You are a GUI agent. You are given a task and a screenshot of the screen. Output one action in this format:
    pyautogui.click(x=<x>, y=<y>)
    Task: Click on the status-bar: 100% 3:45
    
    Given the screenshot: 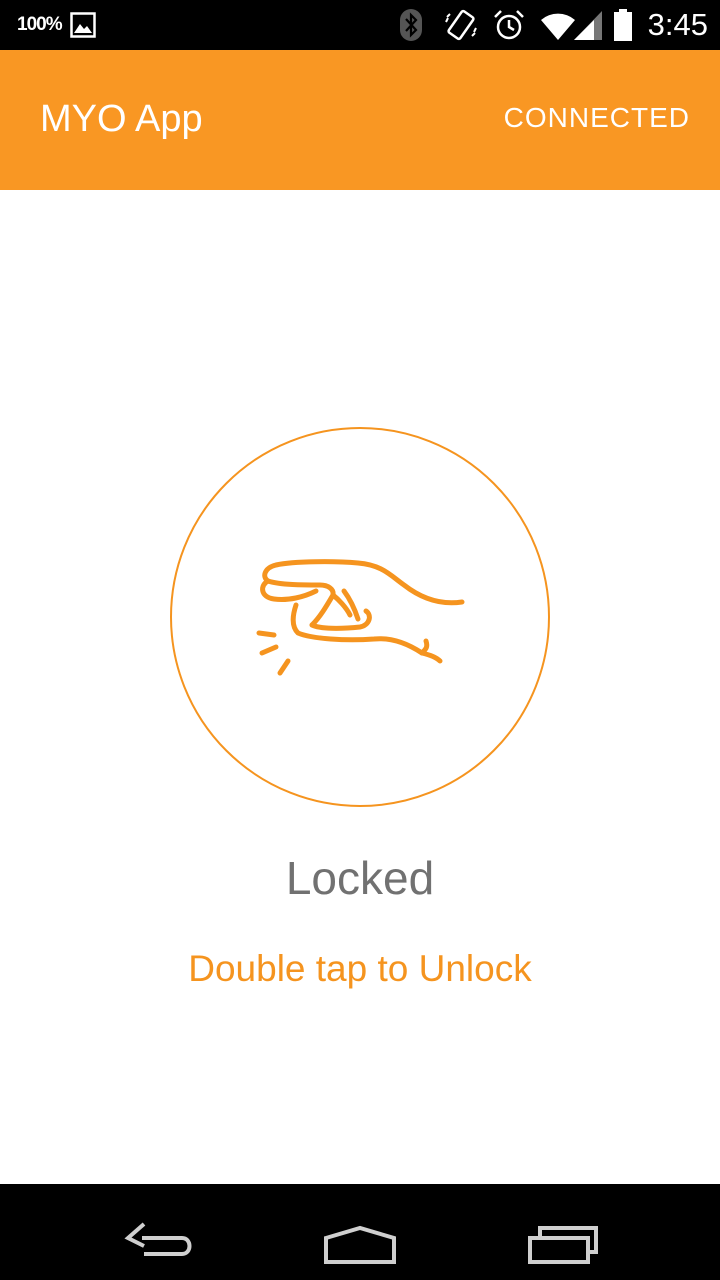 What is the action you would take?
    pyautogui.click(x=360, y=25)
    